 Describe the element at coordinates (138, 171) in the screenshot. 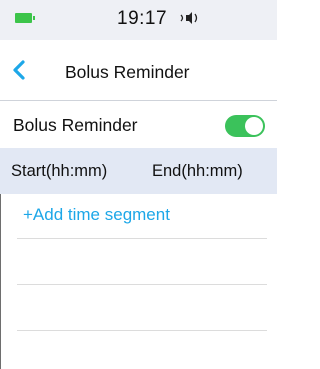

I see `time-segment-header: Start(hh:mm) End(hh:mm)` at that location.